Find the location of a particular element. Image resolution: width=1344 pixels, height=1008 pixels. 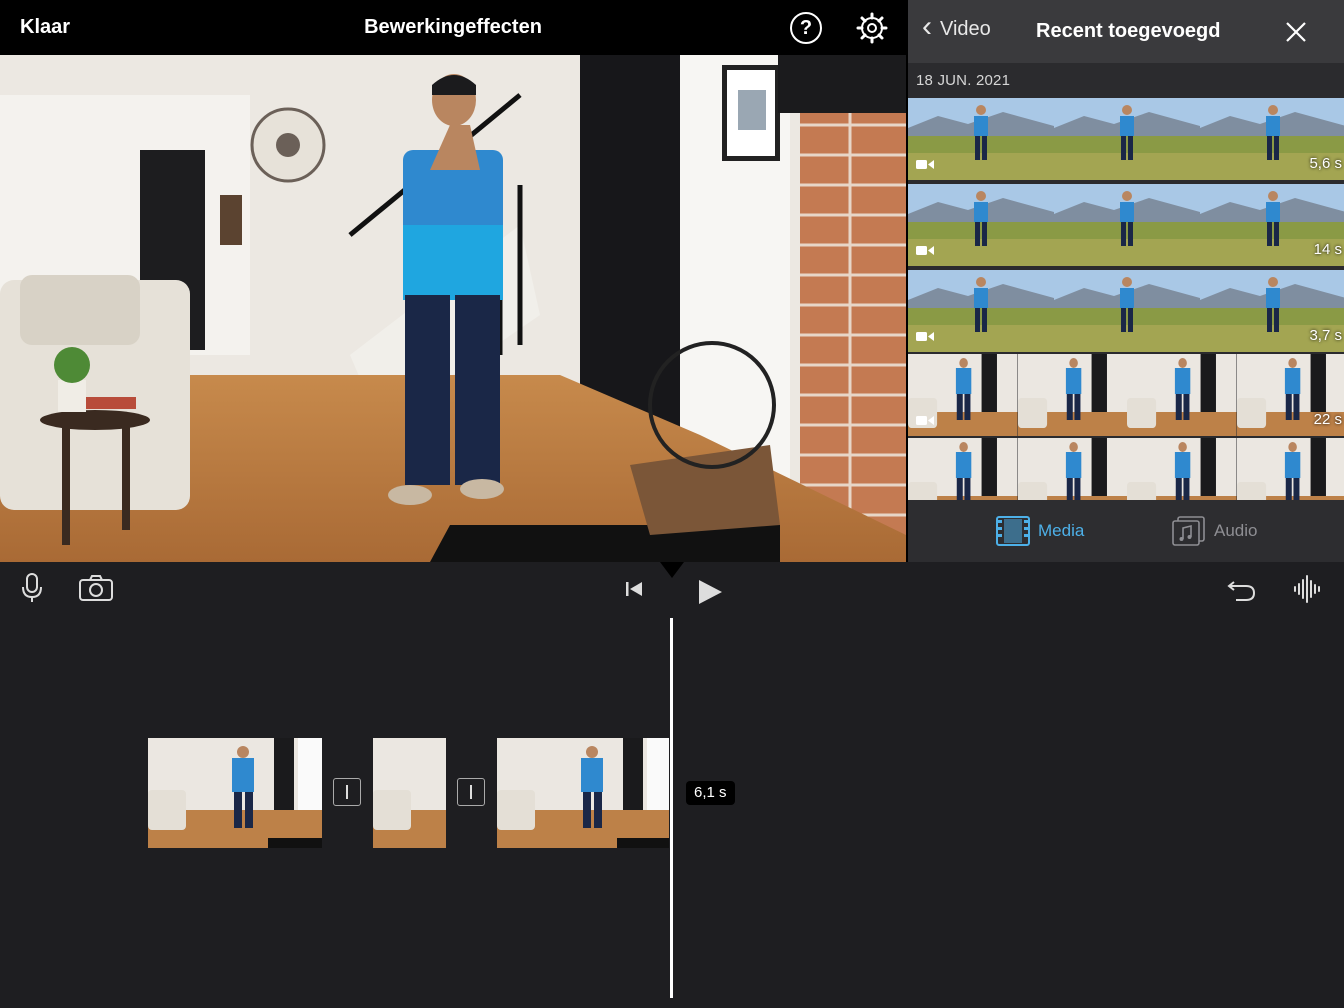

media-clip: 3,7 s is located at coordinates (1126, 311).